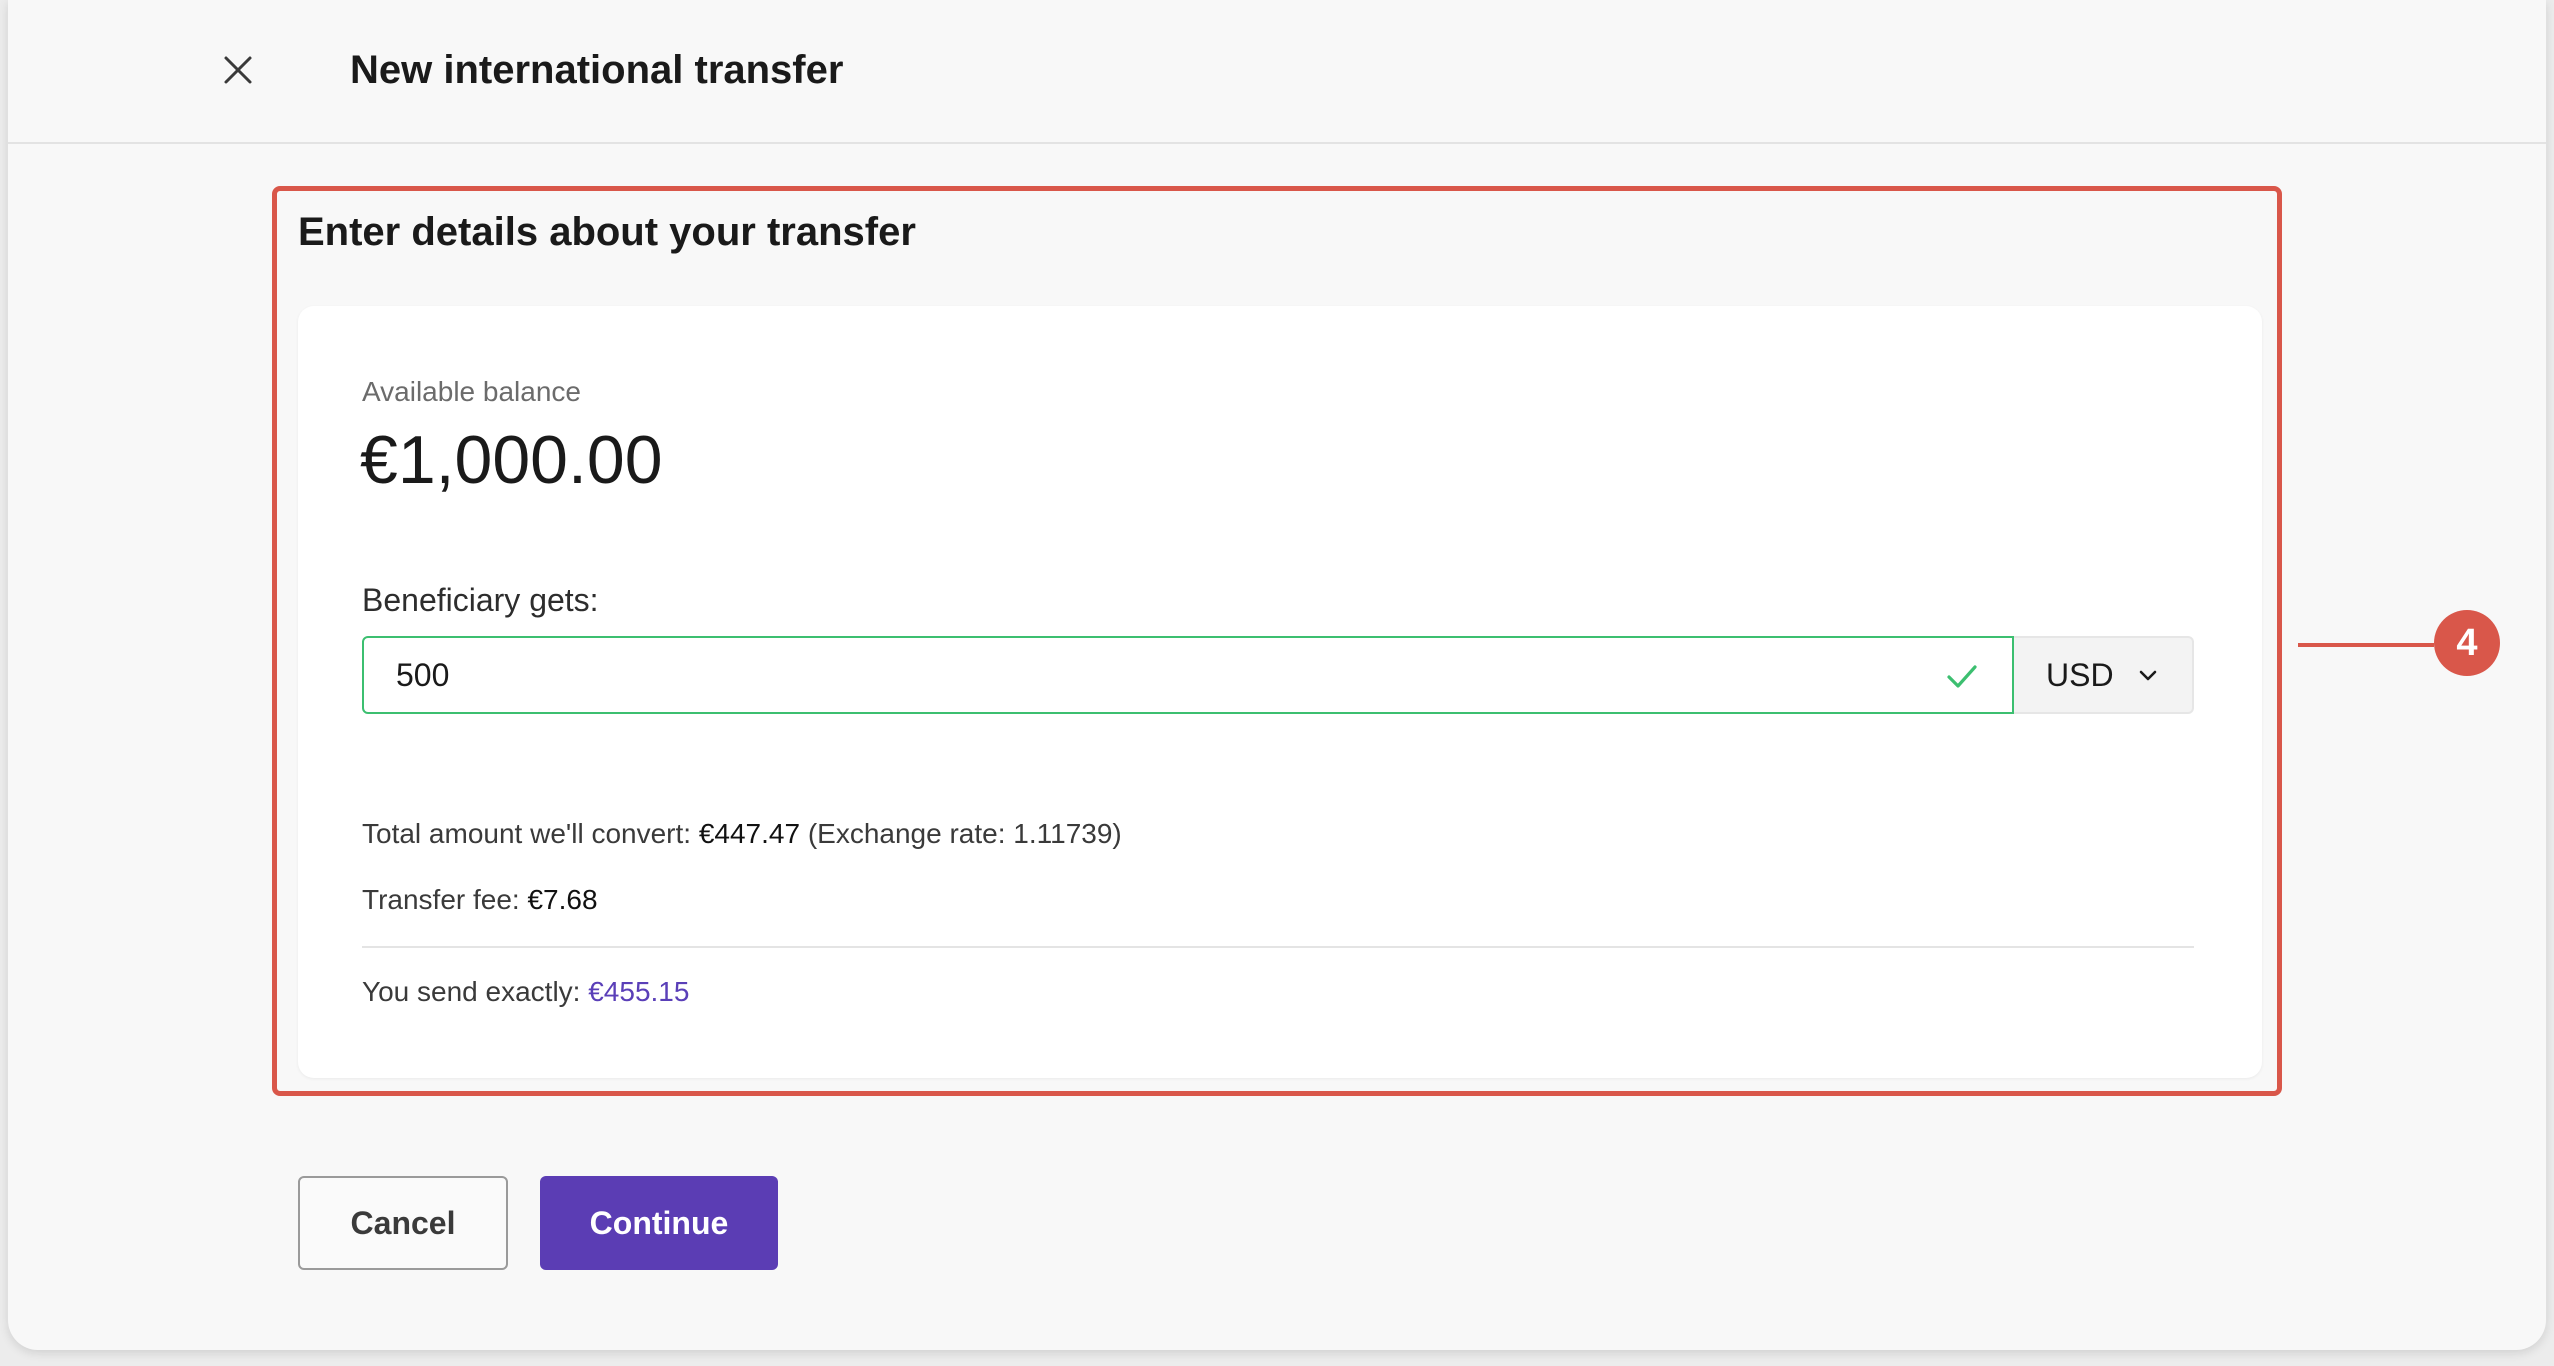 The image size is (2554, 1366). Describe the element at coordinates (607, 232) in the screenshot. I see `section-title: Enter details about your transfer` at that location.